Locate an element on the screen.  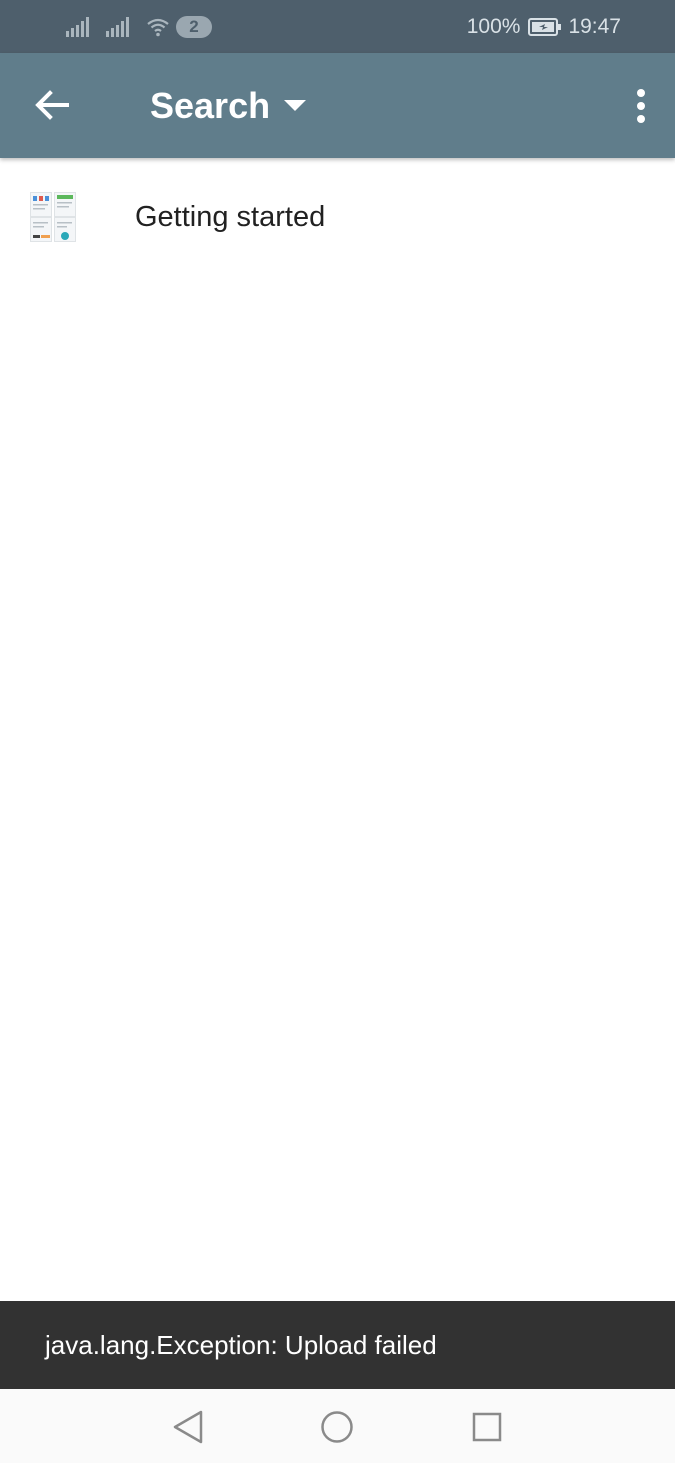
nav-recents-button is located at coordinates (487, 1427).